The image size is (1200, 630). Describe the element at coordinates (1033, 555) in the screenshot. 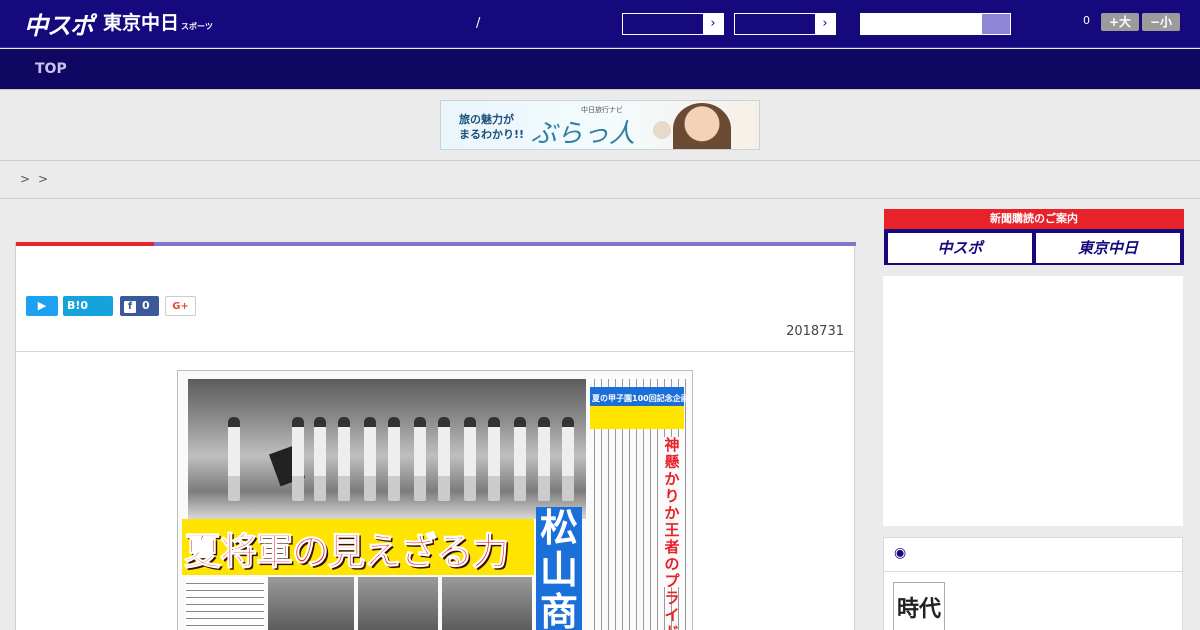

I see `ranking-header: ◉` at that location.